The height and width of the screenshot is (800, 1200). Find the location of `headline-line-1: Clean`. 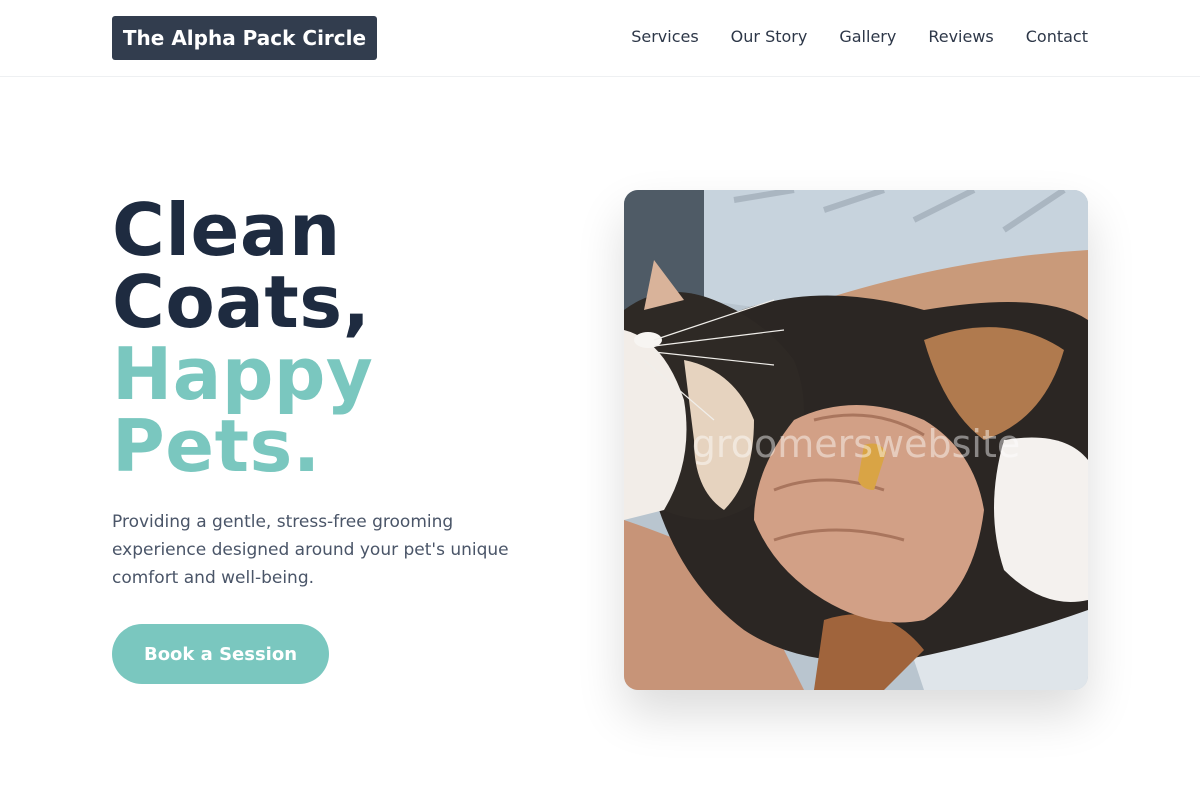

headline-line-1: Clean is located at coordinates (226, 230).